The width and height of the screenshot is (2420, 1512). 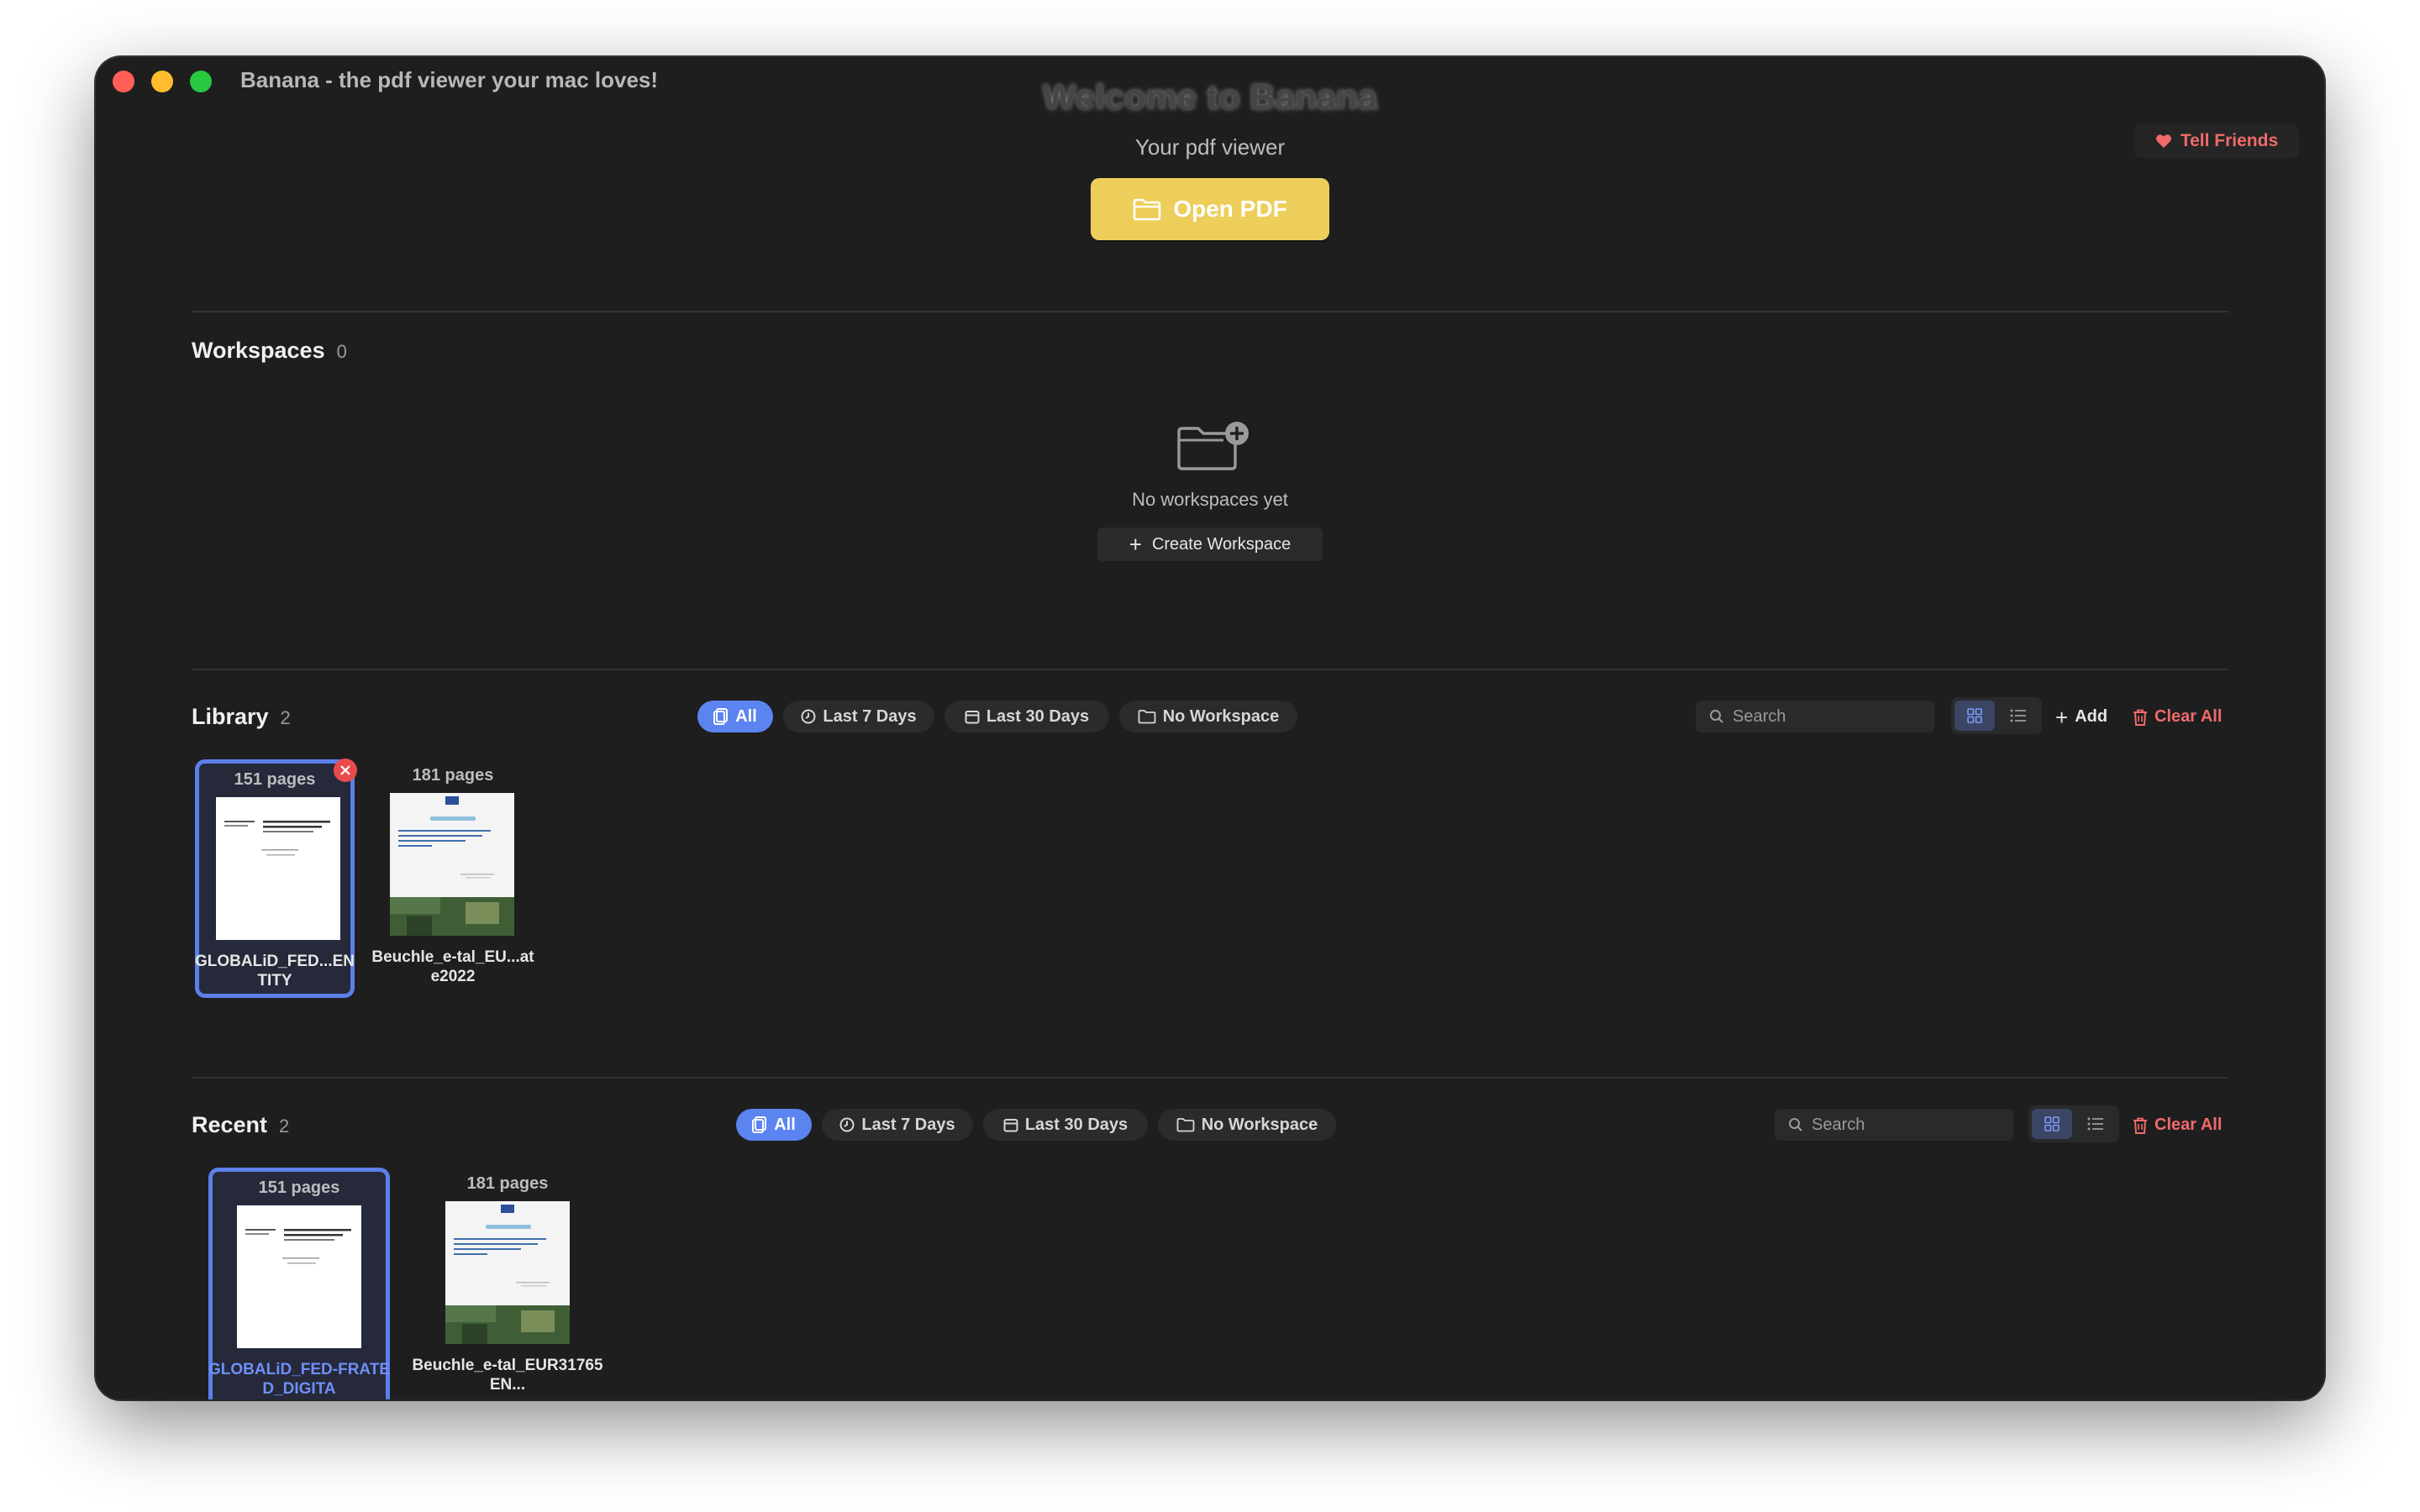 I want to click on recent-heading: Recent 2, so click(x=240, y=1125).